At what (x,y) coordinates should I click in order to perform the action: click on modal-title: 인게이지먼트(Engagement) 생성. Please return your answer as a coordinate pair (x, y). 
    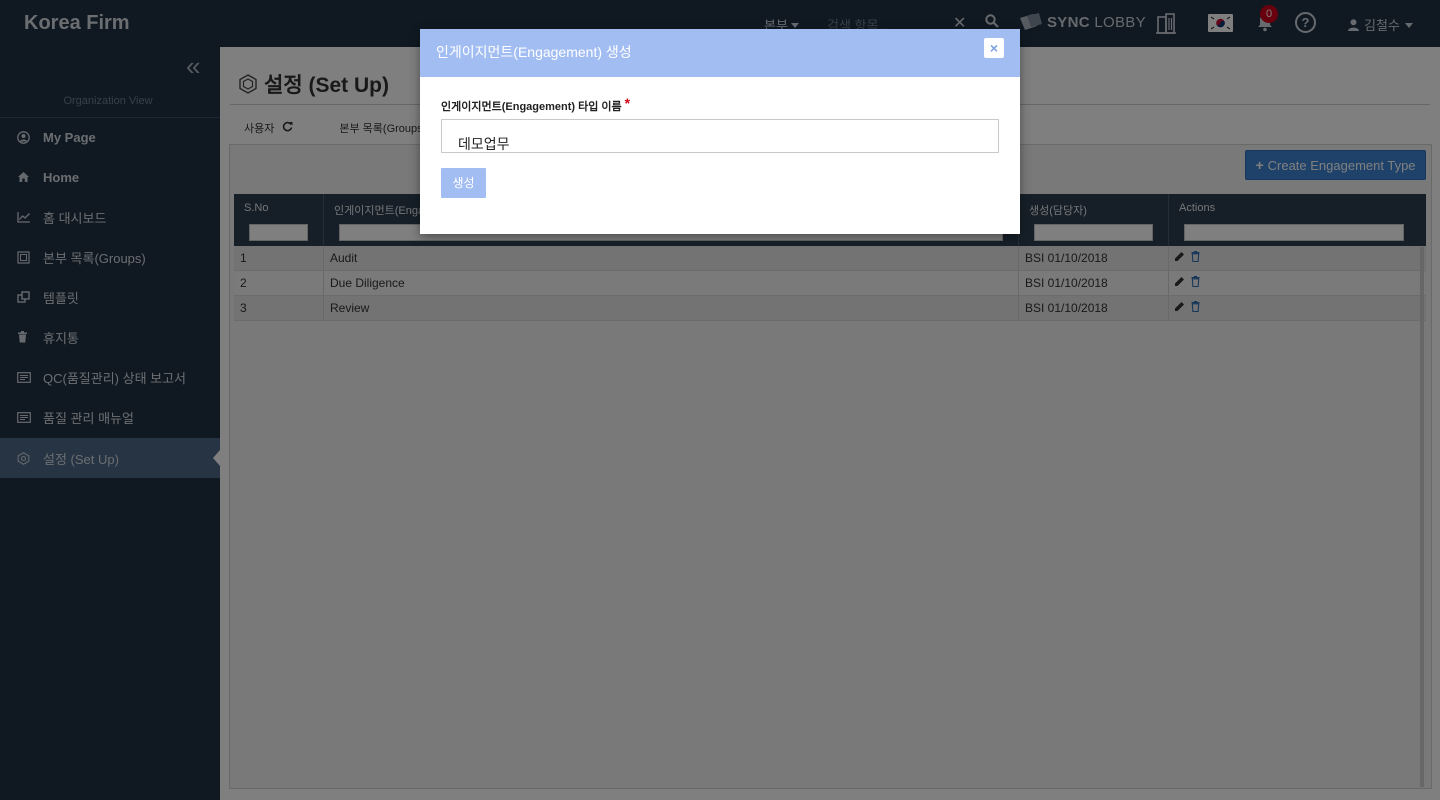
    Looking at the image, I should click on (534, 52).